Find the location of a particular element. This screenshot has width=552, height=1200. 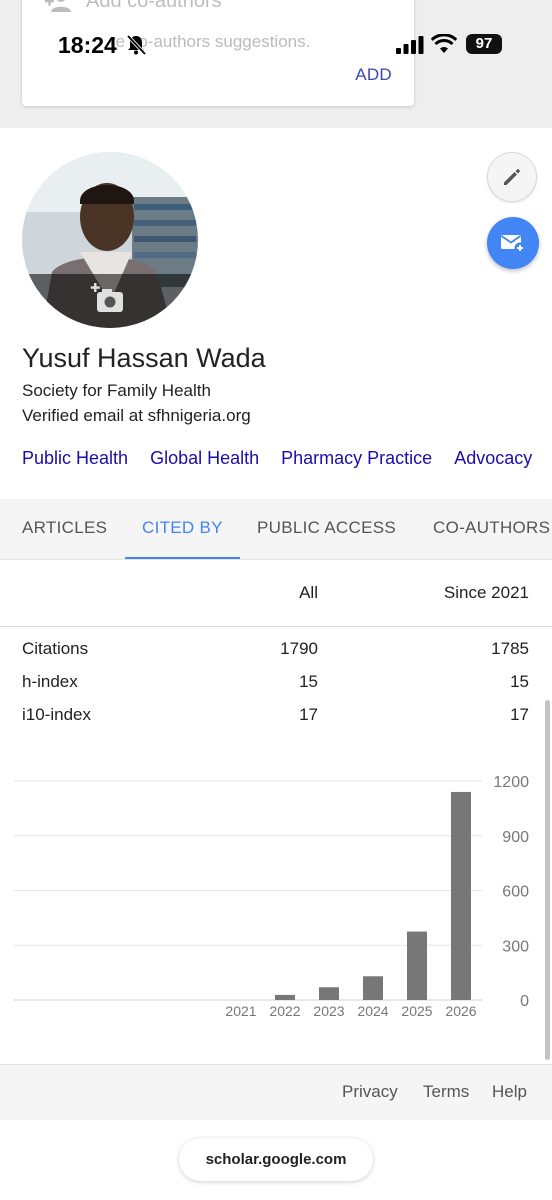

column-header-since: Since 2021 is located at coordinates (486, 593).